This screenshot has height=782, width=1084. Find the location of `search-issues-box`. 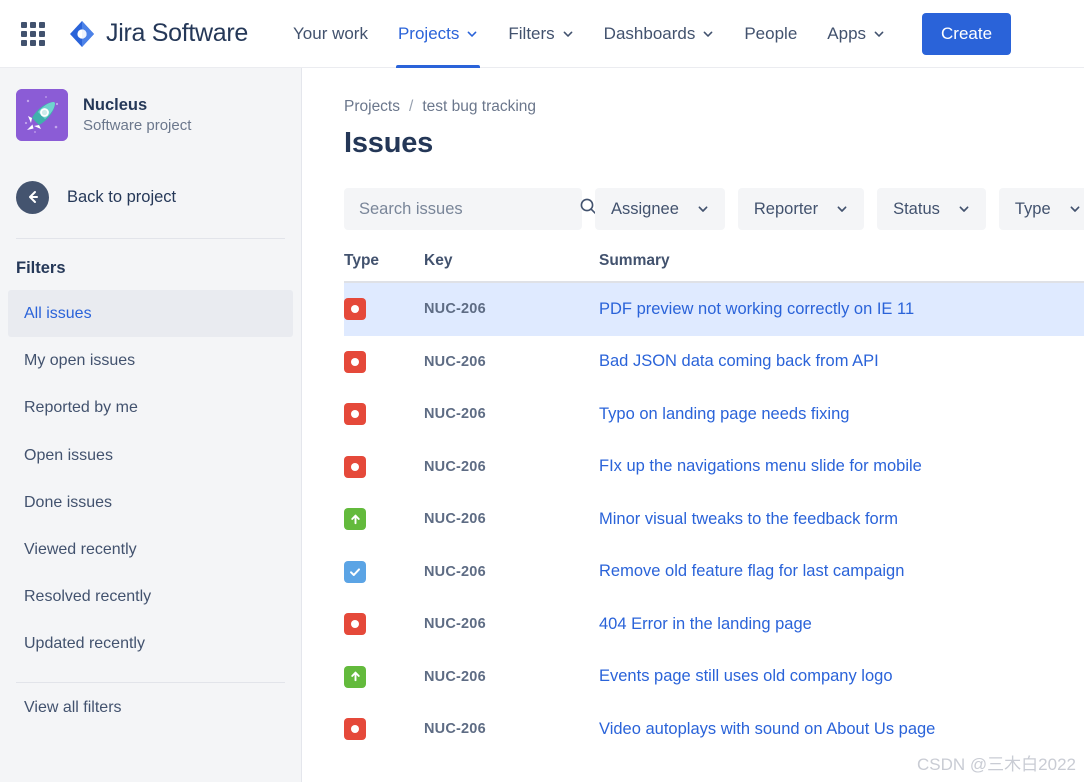

search-issues-box is located at coordinates (470, 209).